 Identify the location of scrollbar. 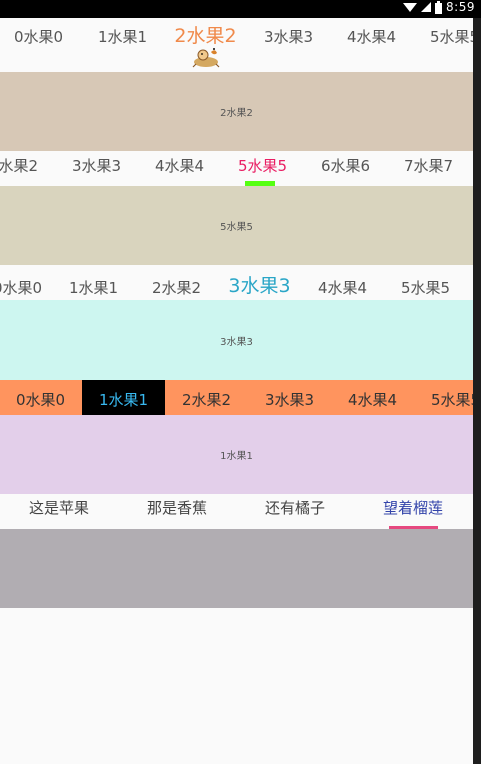
(477, 391).